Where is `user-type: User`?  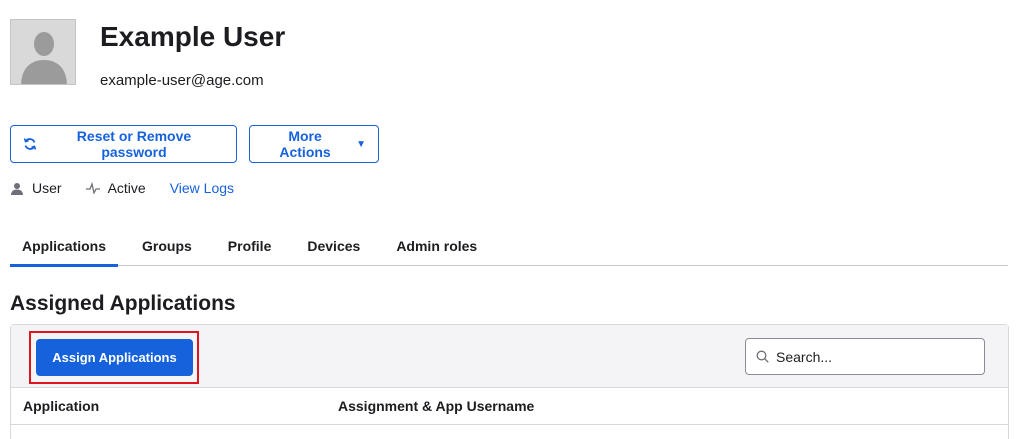
user-type: User is located at coordinates (36, 188).